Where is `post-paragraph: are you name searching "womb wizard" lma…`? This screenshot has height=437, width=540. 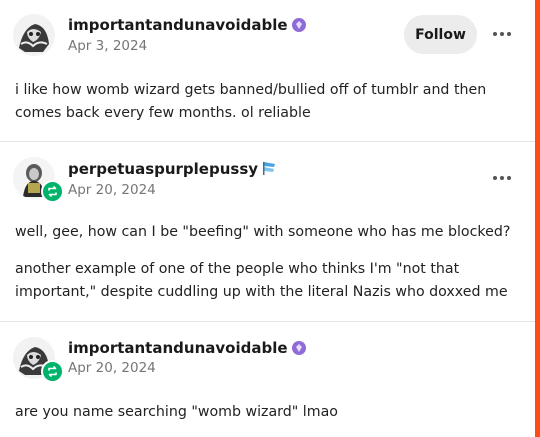
post-paragraph: are you name searching "womb wizard" lma… is located at coordinates (176, 412).